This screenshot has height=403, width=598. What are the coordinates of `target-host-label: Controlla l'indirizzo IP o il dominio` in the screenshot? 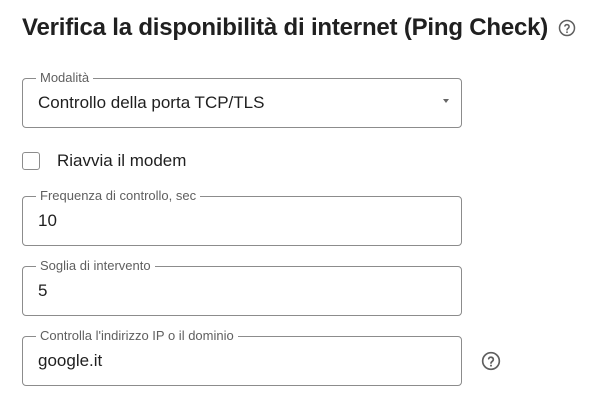 It's located at (137, 336).